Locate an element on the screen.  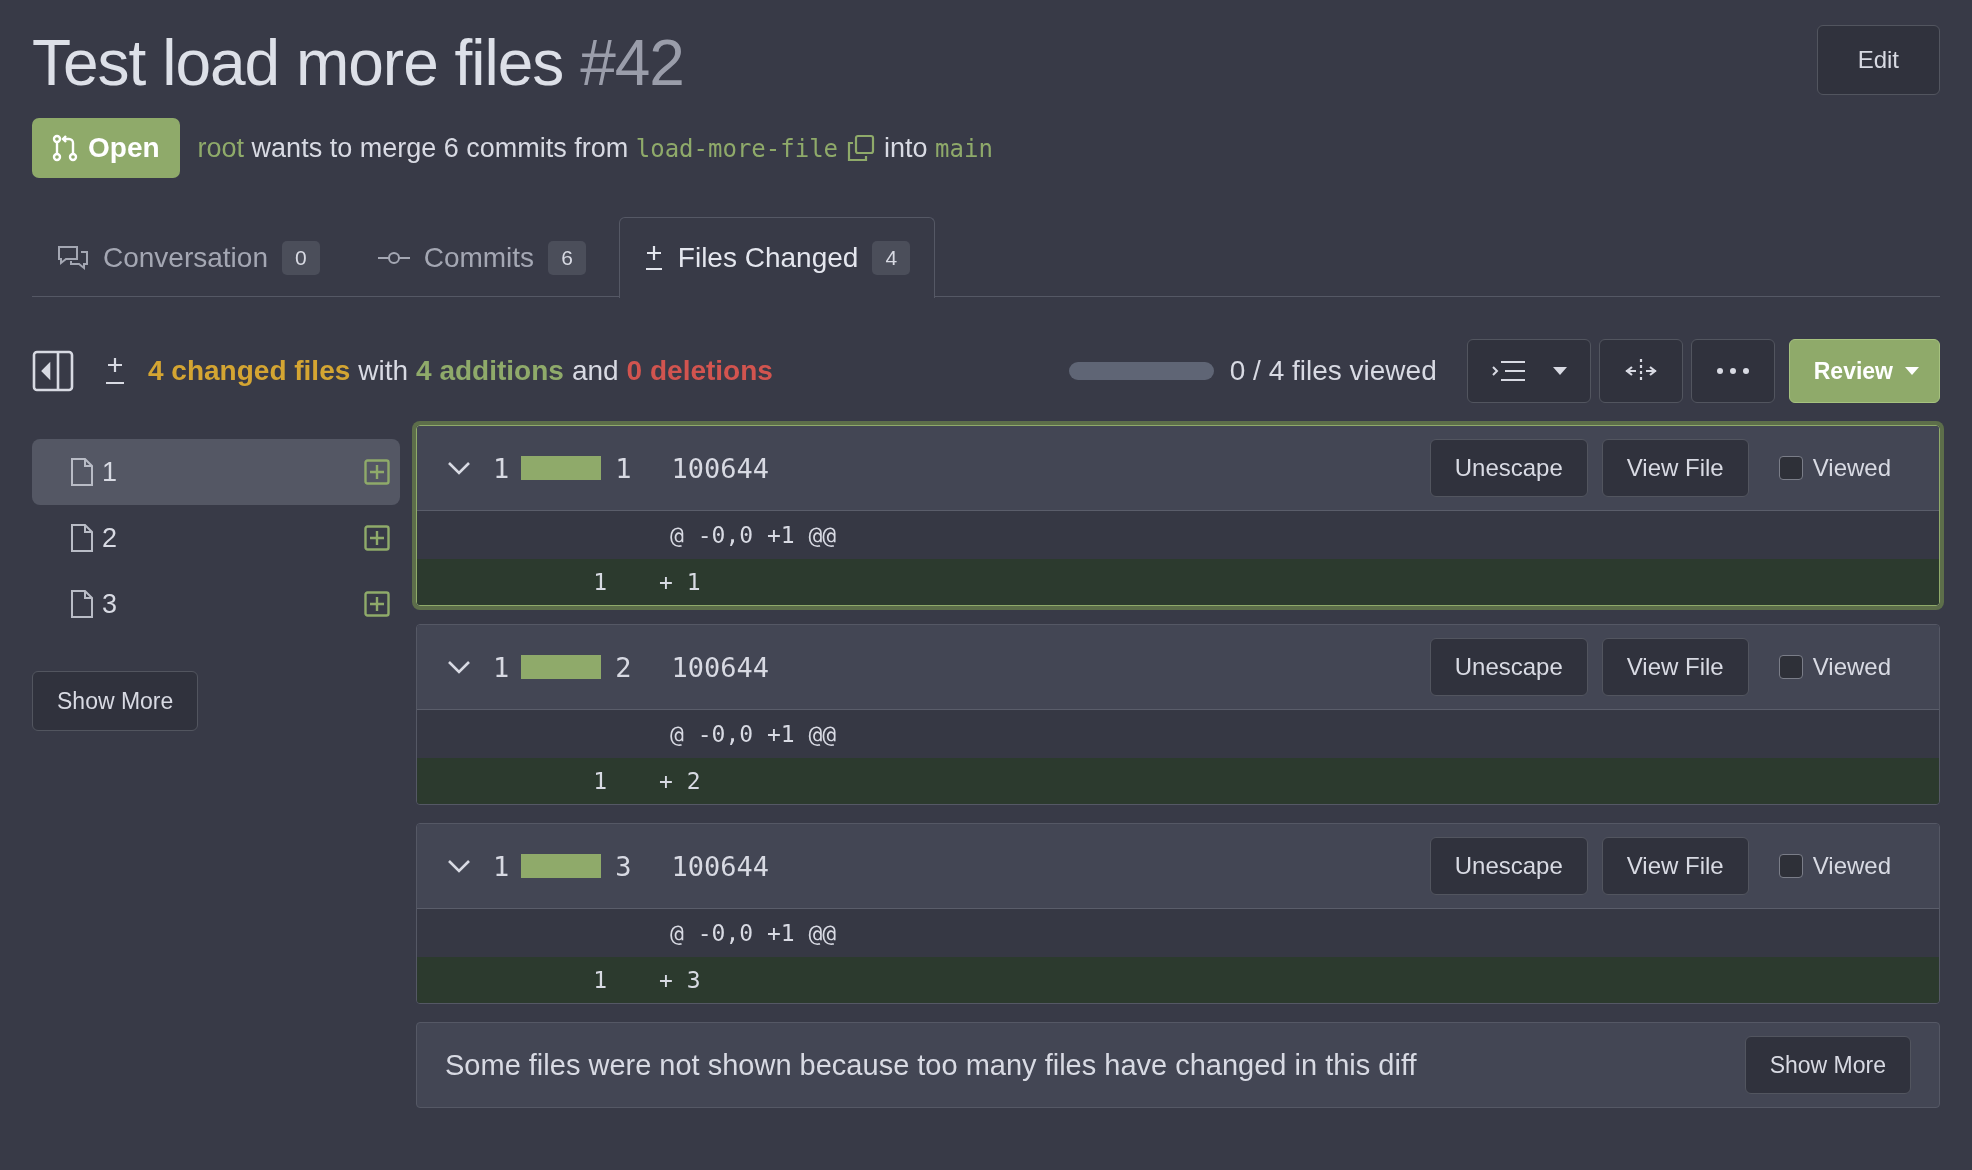
file-name: 1 is located at coordinates (623, 468).